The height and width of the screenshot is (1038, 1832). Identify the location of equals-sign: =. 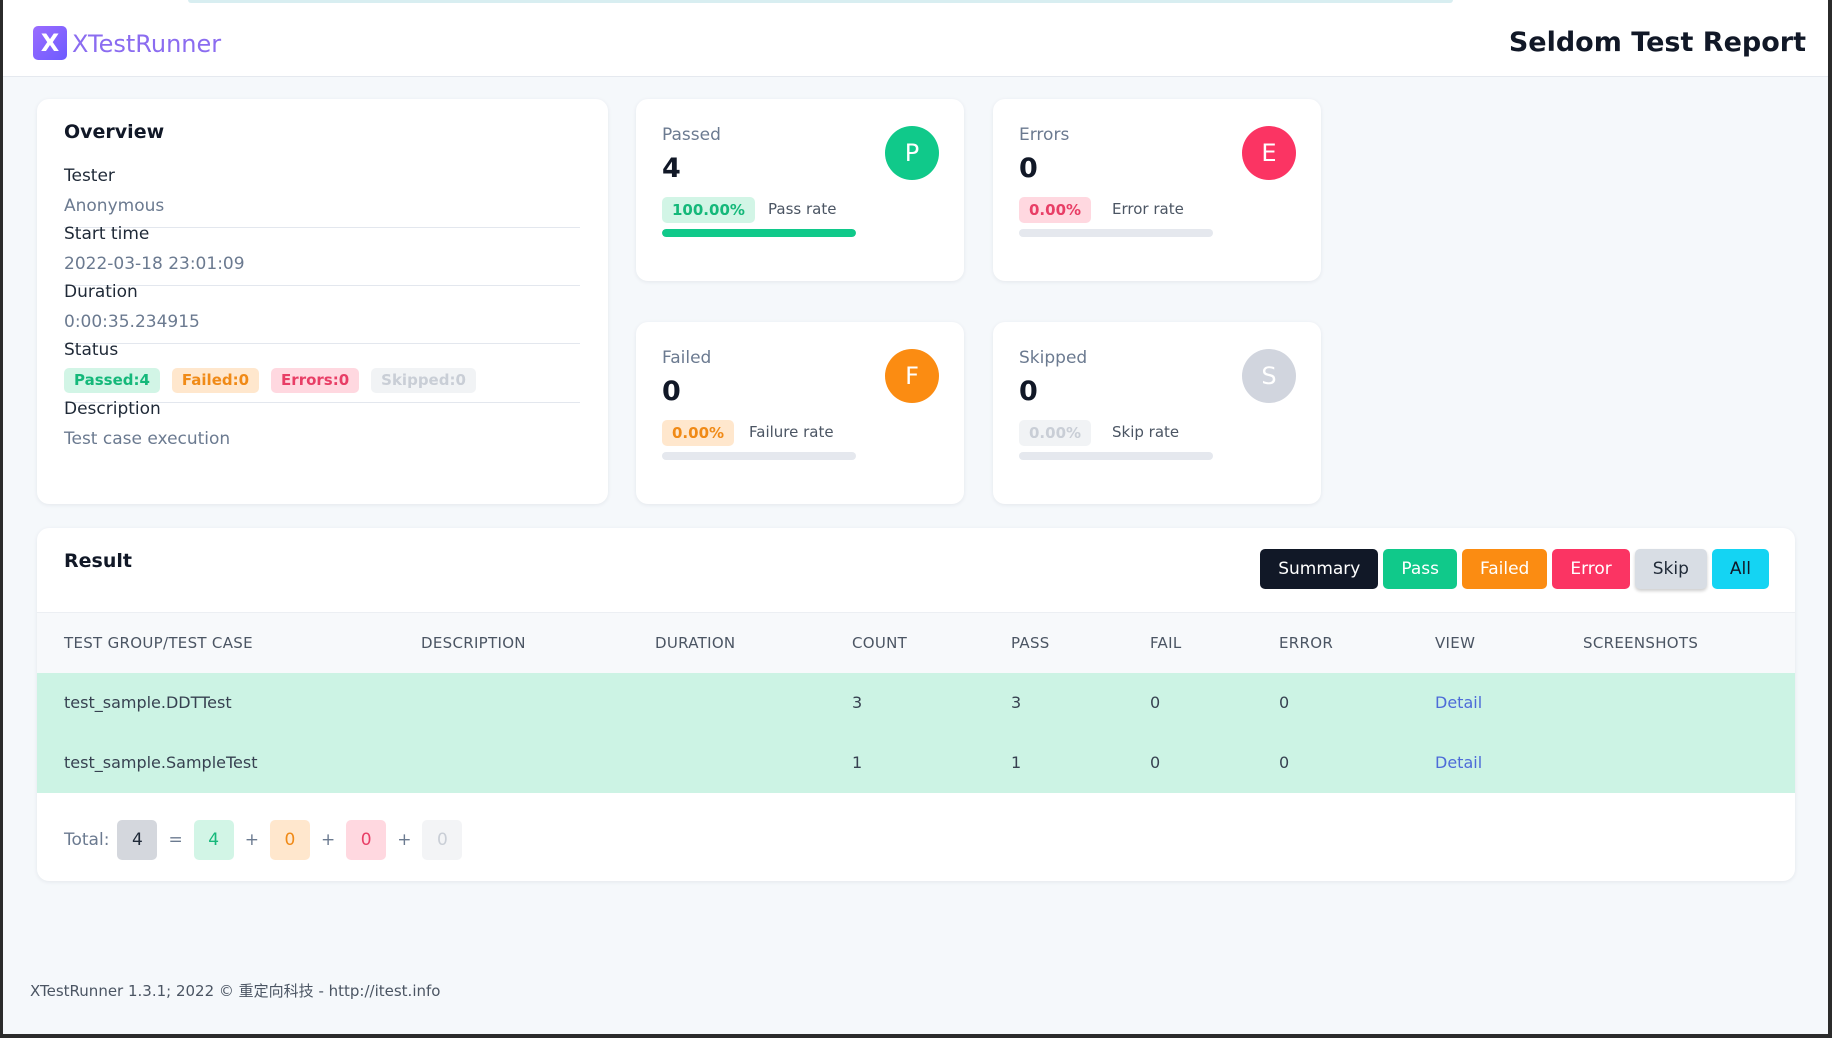
(175, 840).